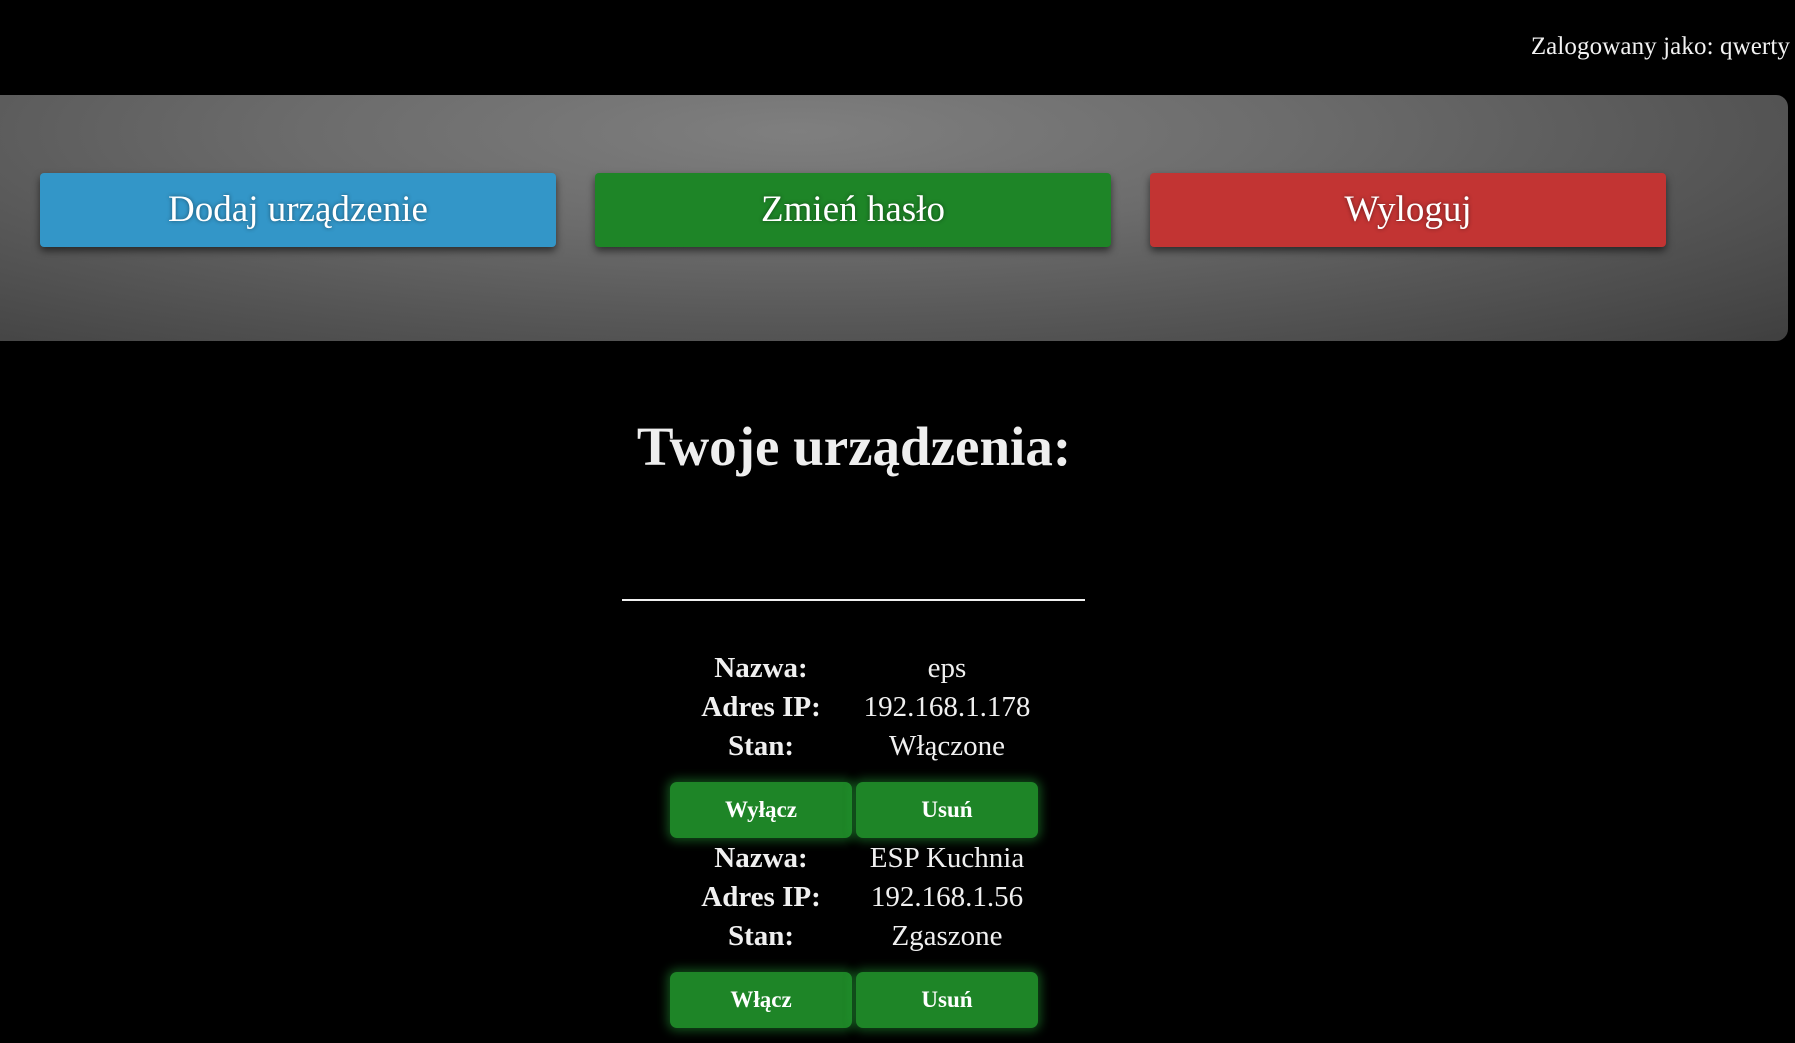 The width and height of the screenshot is (1795, 1043). I want to click on device-ip-value: 192.168.1.56, so click(947, 897).